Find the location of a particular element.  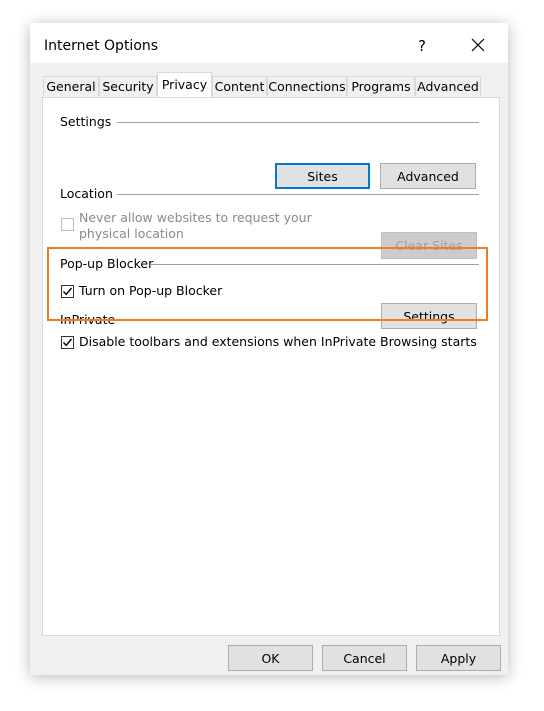

location-checkbox is located at coordinates (67, 224).